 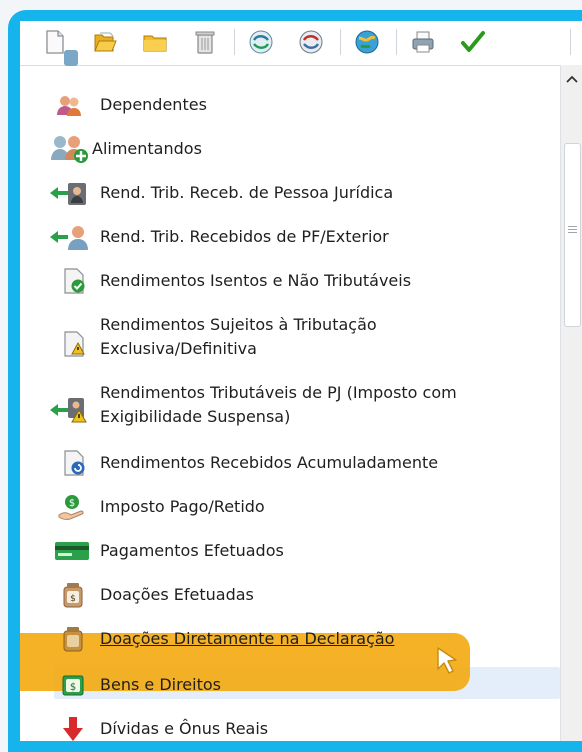 I want to click on item-label-line2: Exigibilidade Suspensa), so click(x=195, y=416).